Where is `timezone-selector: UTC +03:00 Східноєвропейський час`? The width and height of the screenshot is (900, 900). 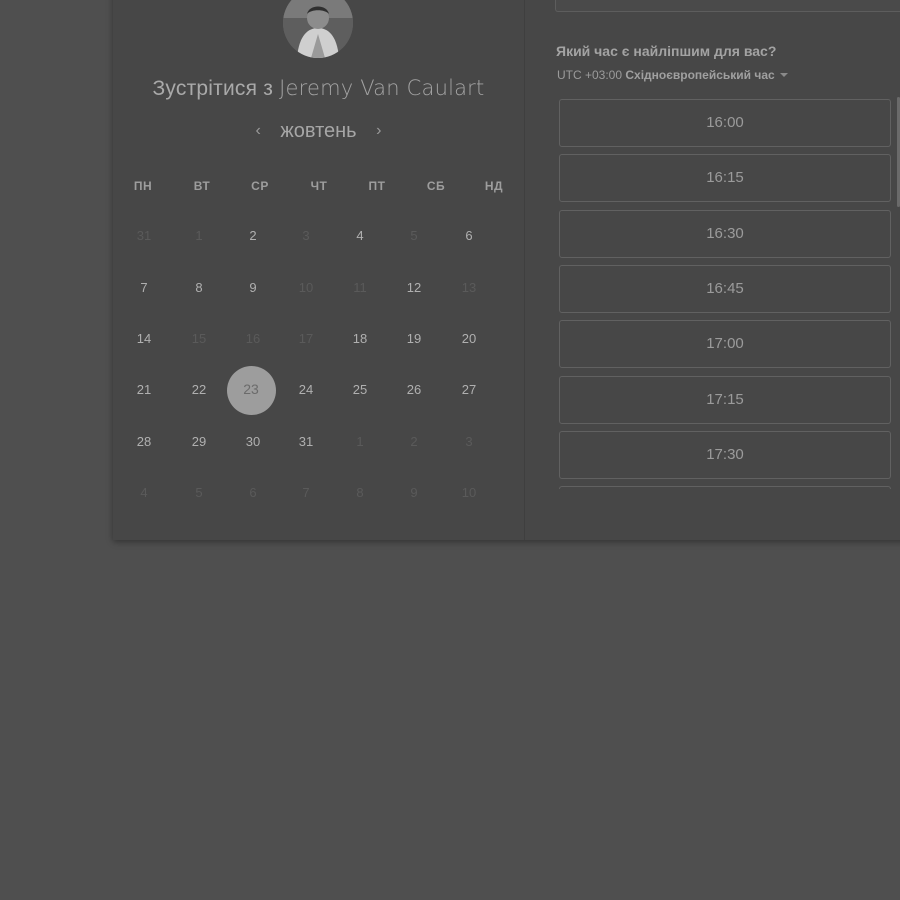
timezone-selector: UTC +03:00 Східноєвропейський час is located at coordinates (672, 75).